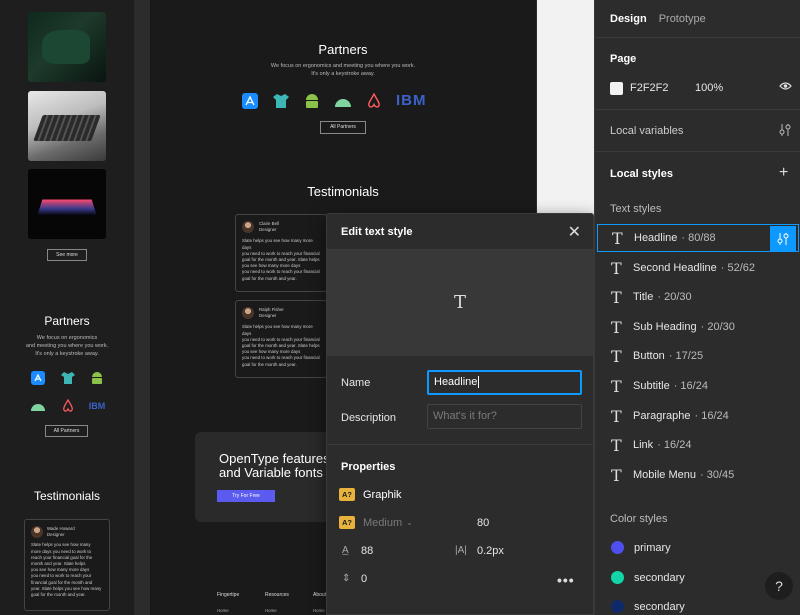 The image size is (800, 615). Describe the element at coordinates (641, 547) in the screenshot. I see `color-style-primary: primary` at that location.